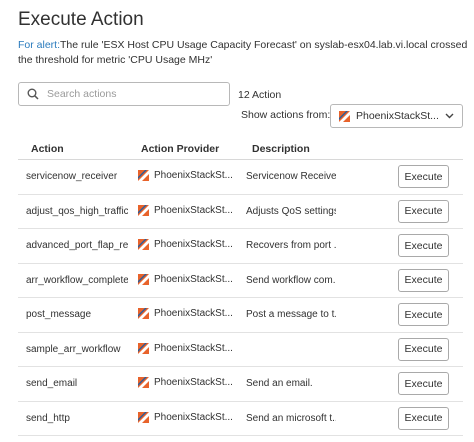 This screenshot has width=474, height=442. What do you see at coordinates (48, 418) in the screenshot?
I see `action-name: send_http` at bounding box center [48, 418].